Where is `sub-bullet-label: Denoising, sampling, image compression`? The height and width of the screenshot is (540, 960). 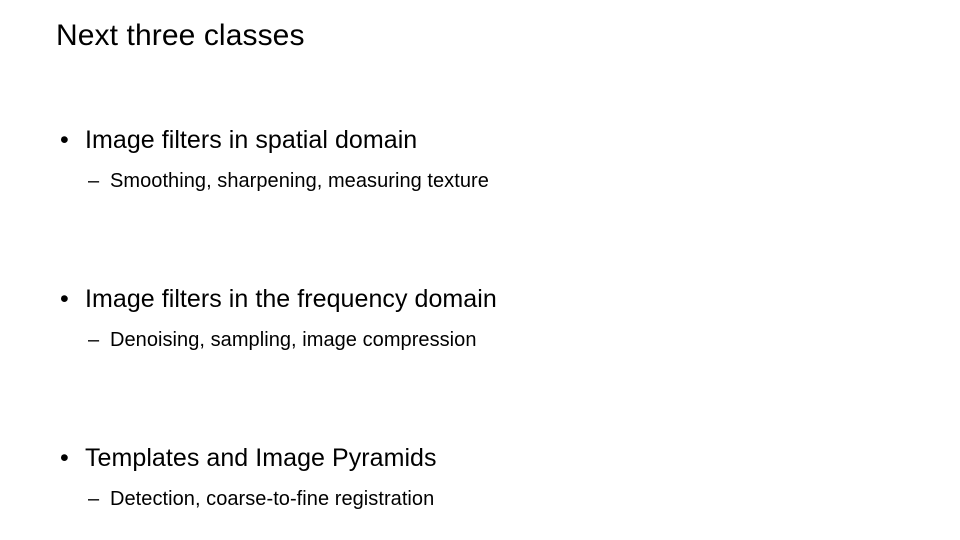
sub-bullet-label: Denoising, sampling, image compression is located at coordinates (293, 340).